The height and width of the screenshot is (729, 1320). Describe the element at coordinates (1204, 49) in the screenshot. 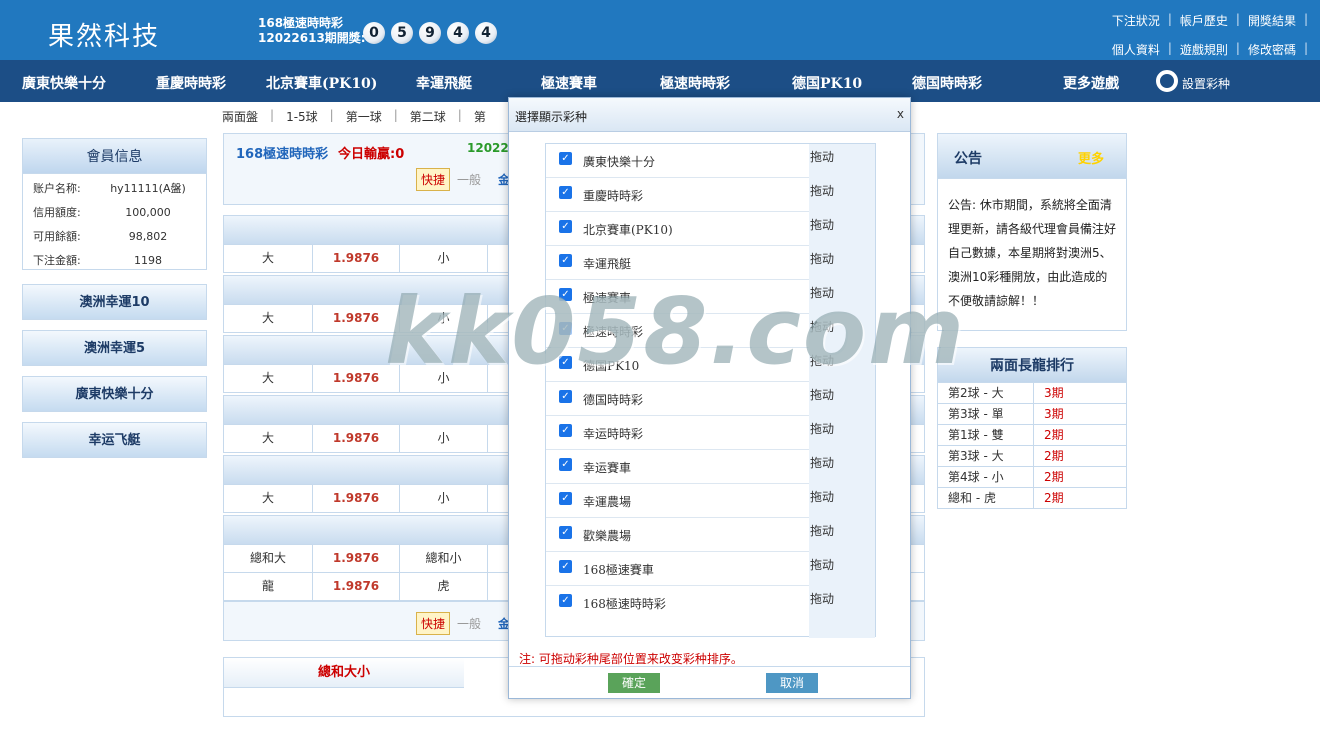

I see `link-rules: 遊戲規則` at that location.